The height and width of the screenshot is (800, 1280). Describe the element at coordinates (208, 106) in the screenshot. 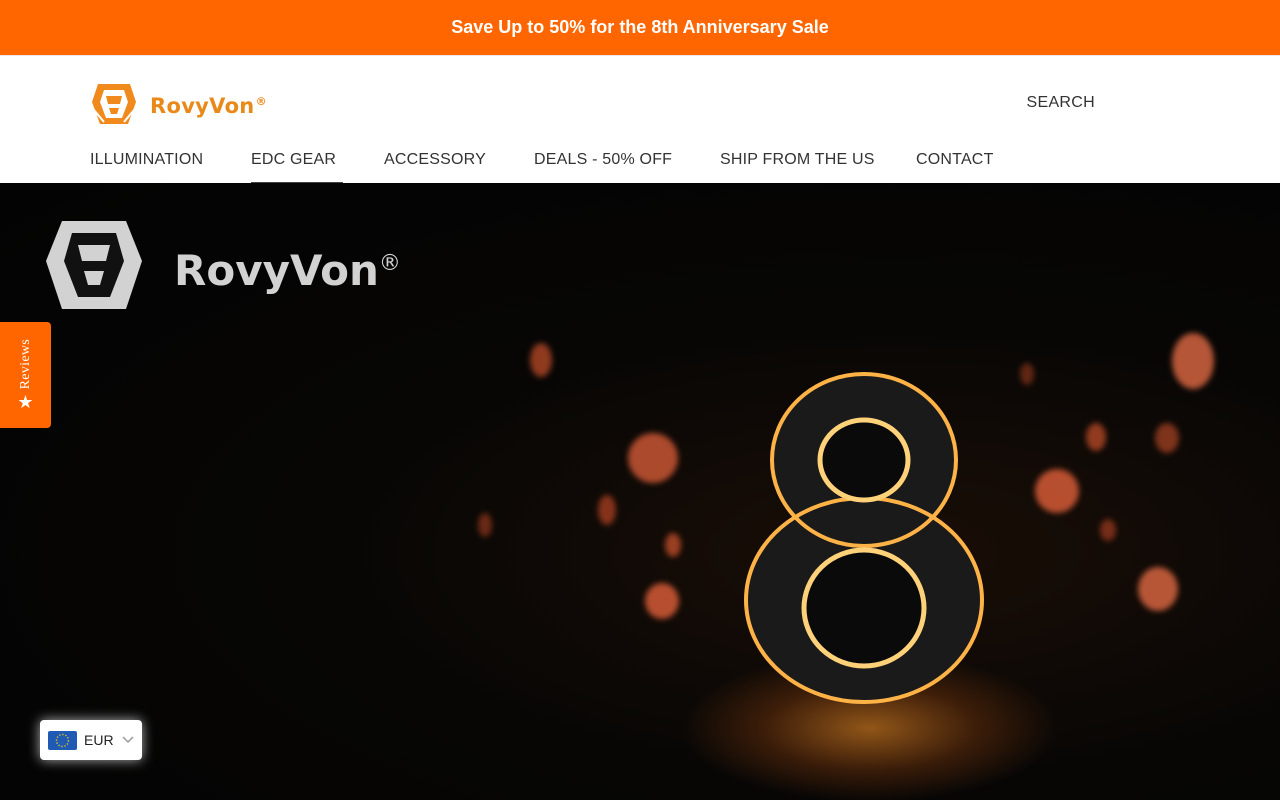

I see `brand-name: RovyVon®` at that location.